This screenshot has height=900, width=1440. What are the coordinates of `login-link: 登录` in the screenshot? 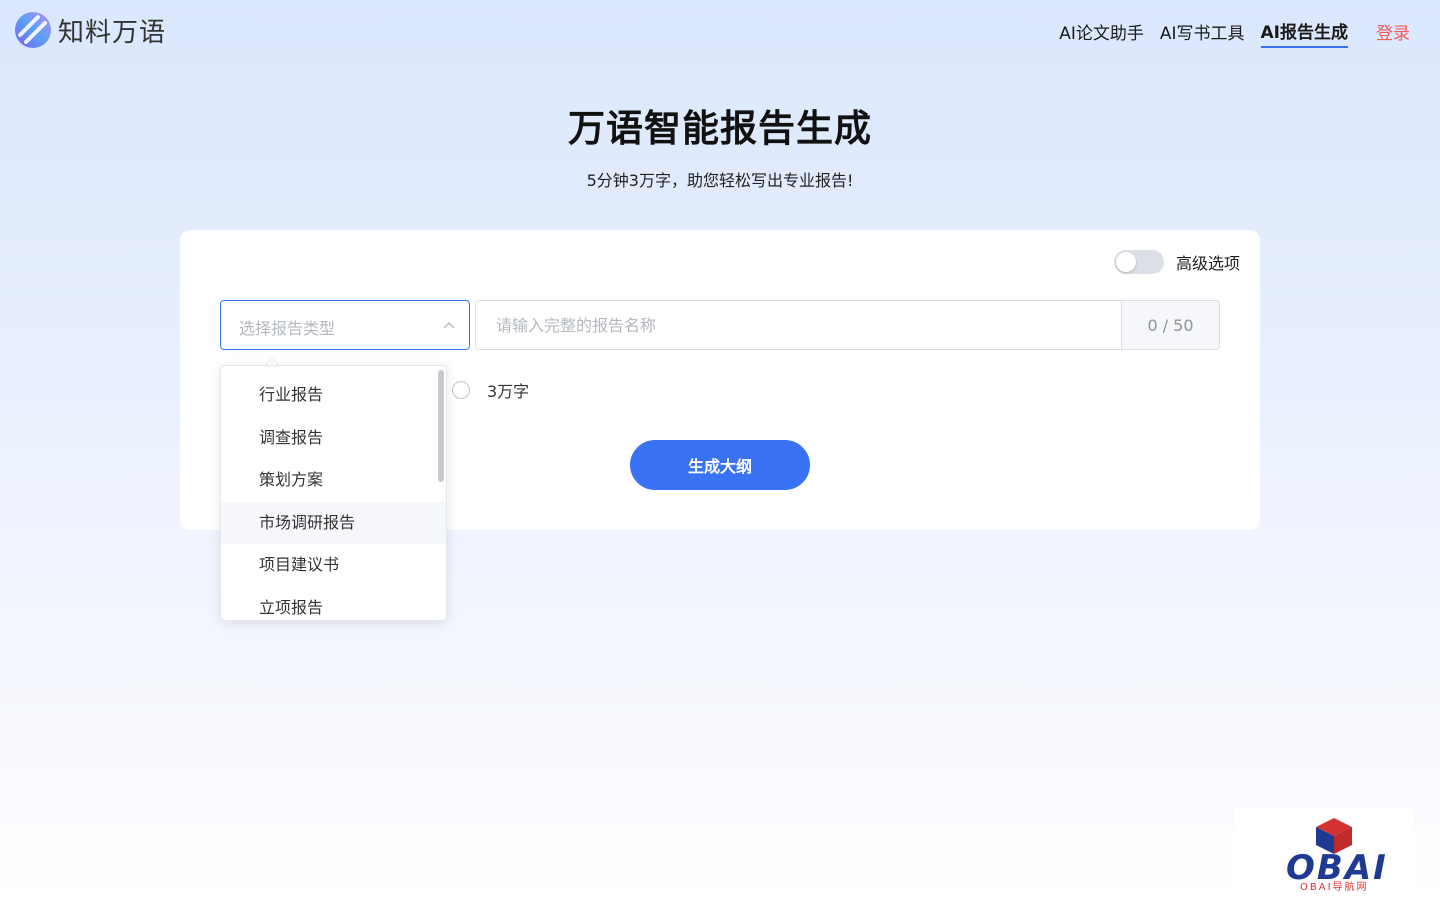 It's located at (1393, 33).